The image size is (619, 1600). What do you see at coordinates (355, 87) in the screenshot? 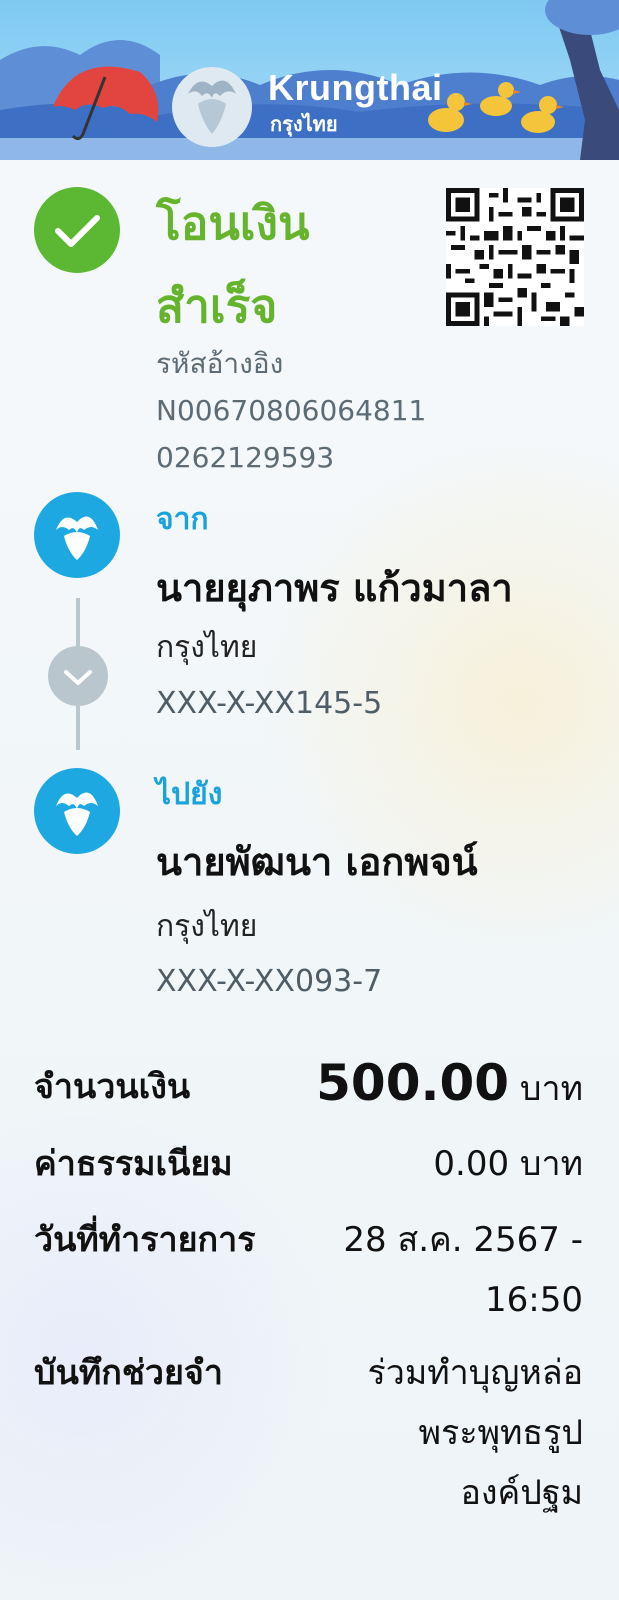
I see `brand-name: Krungthai` at bounding box center [355, 87].